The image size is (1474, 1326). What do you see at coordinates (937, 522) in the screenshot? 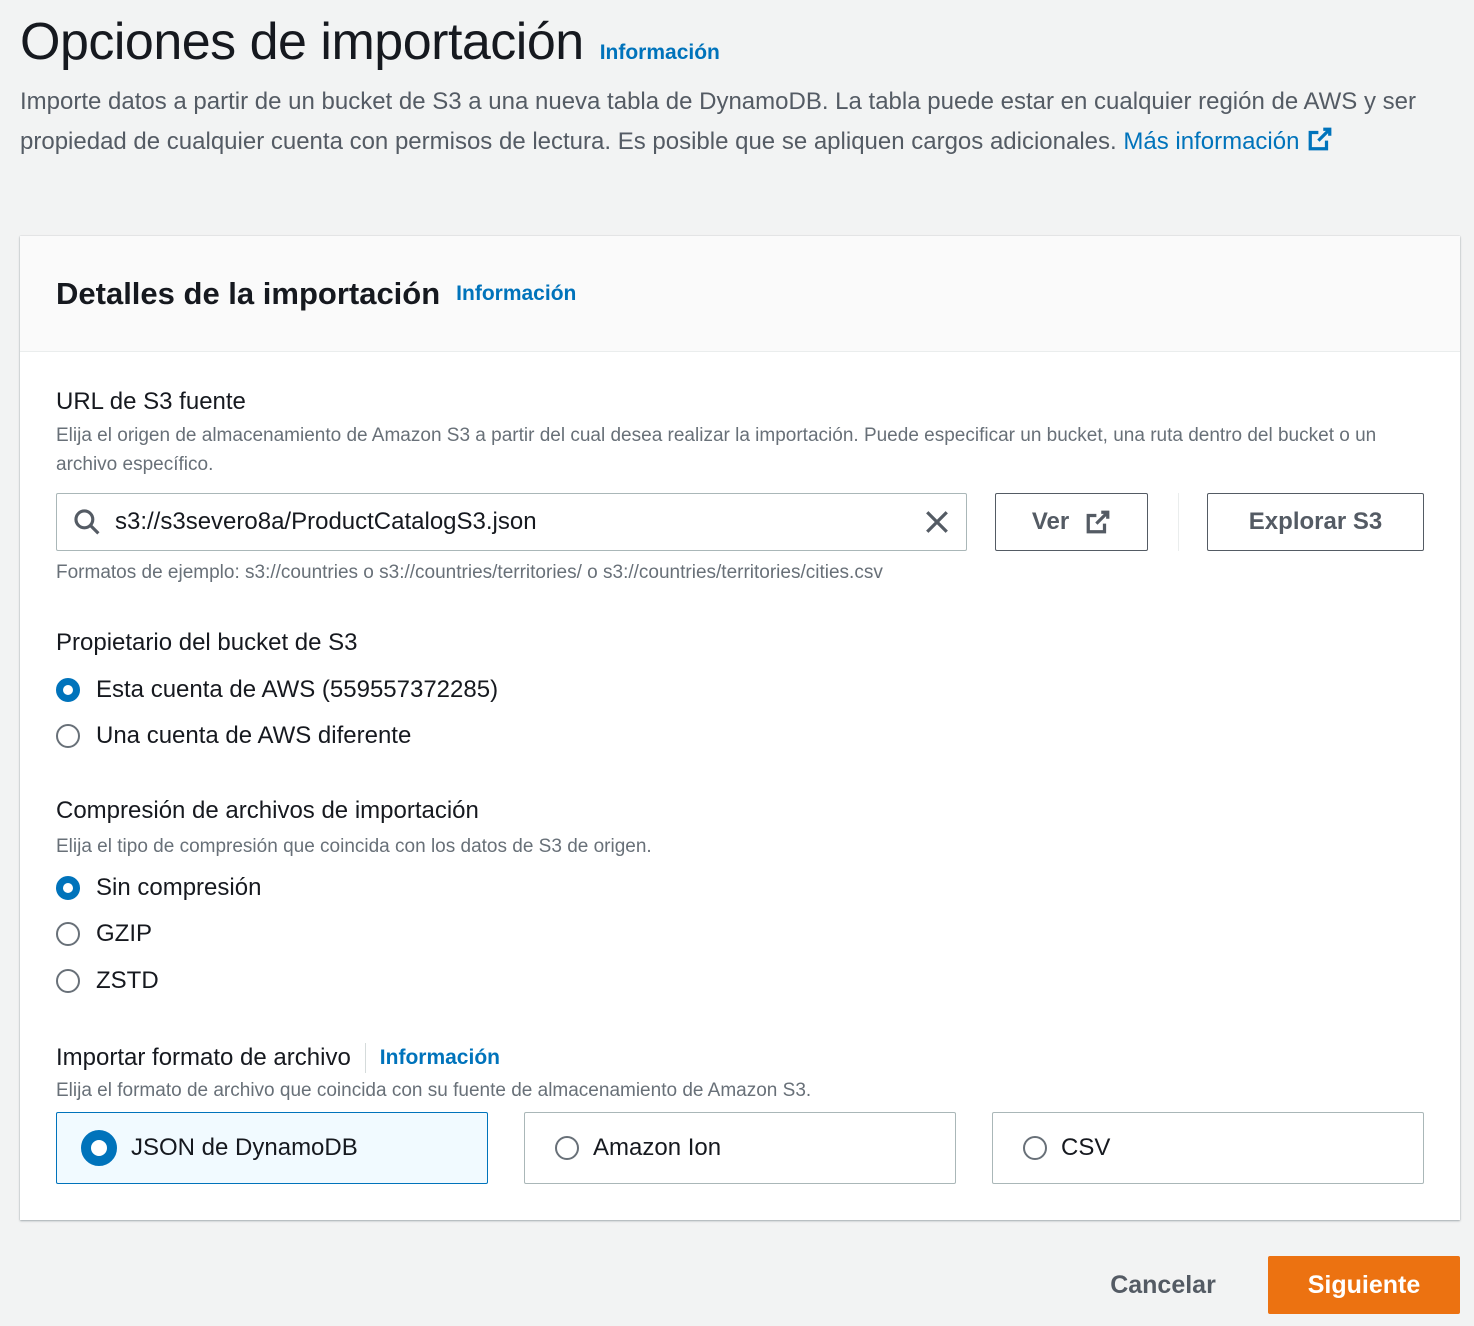
I see `close-icon` at bounding box center [937, 522].